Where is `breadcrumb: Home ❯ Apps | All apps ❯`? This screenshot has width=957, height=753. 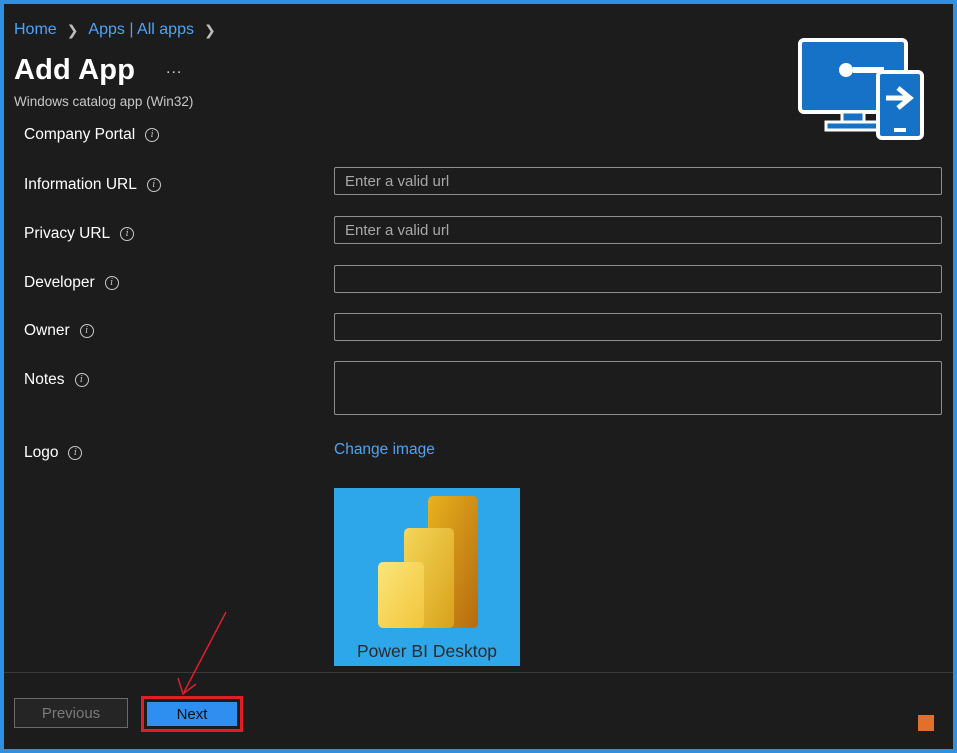
breadcrumb: Home ❯ Apps | All apps ❯ is located at coordinates (120, 30).